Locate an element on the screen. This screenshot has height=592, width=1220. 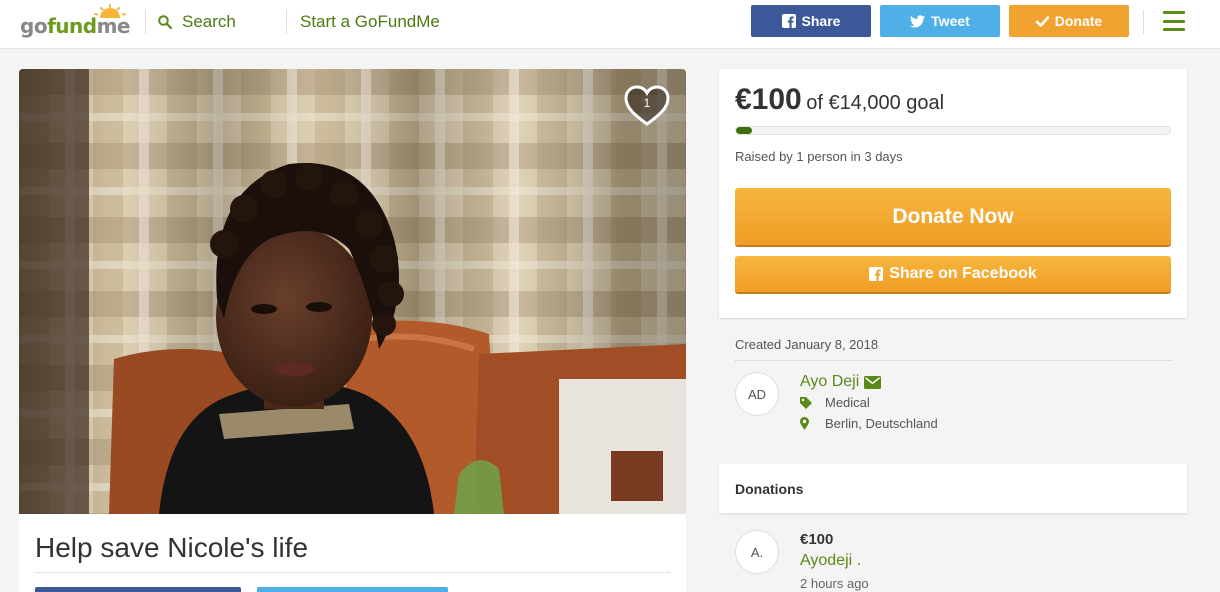
donation-amount: €100 is located at coordinates (817, 539).